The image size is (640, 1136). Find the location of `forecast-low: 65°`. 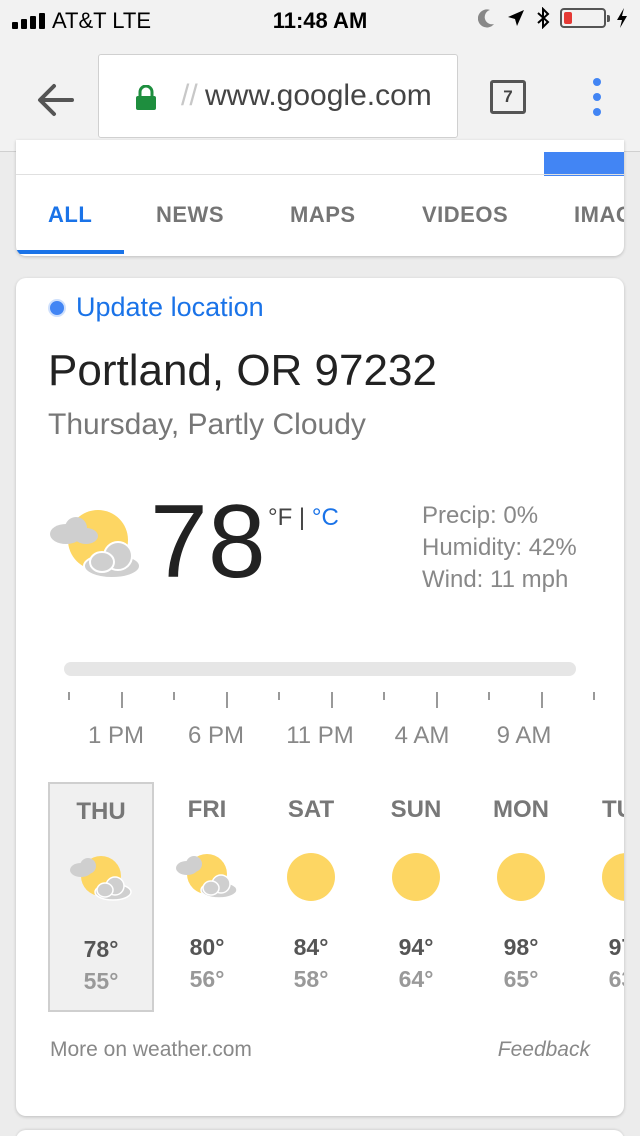

forecast-low: 65° is located at coordinates (521, 979).